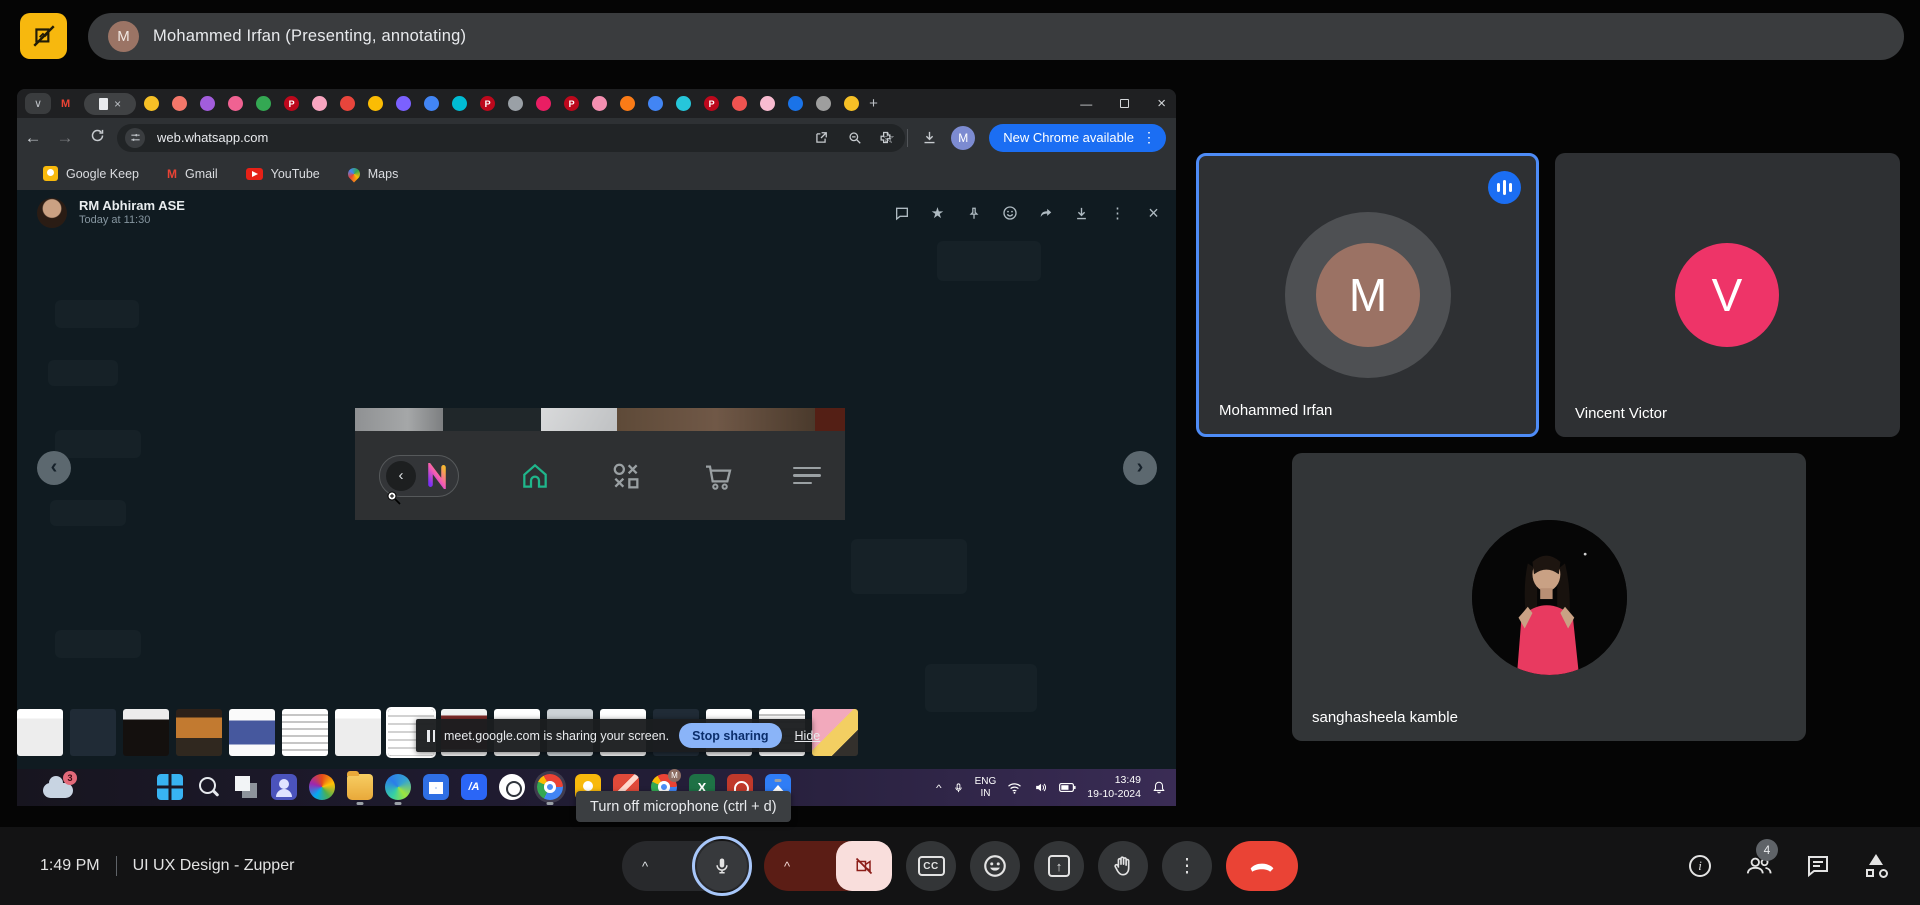 This screenshot has height=905, width=1920. Describe the element at coordinates (1077, 137) in the screenshot. I see `chrome-update-button: New Chrome available ⋮` at that location.